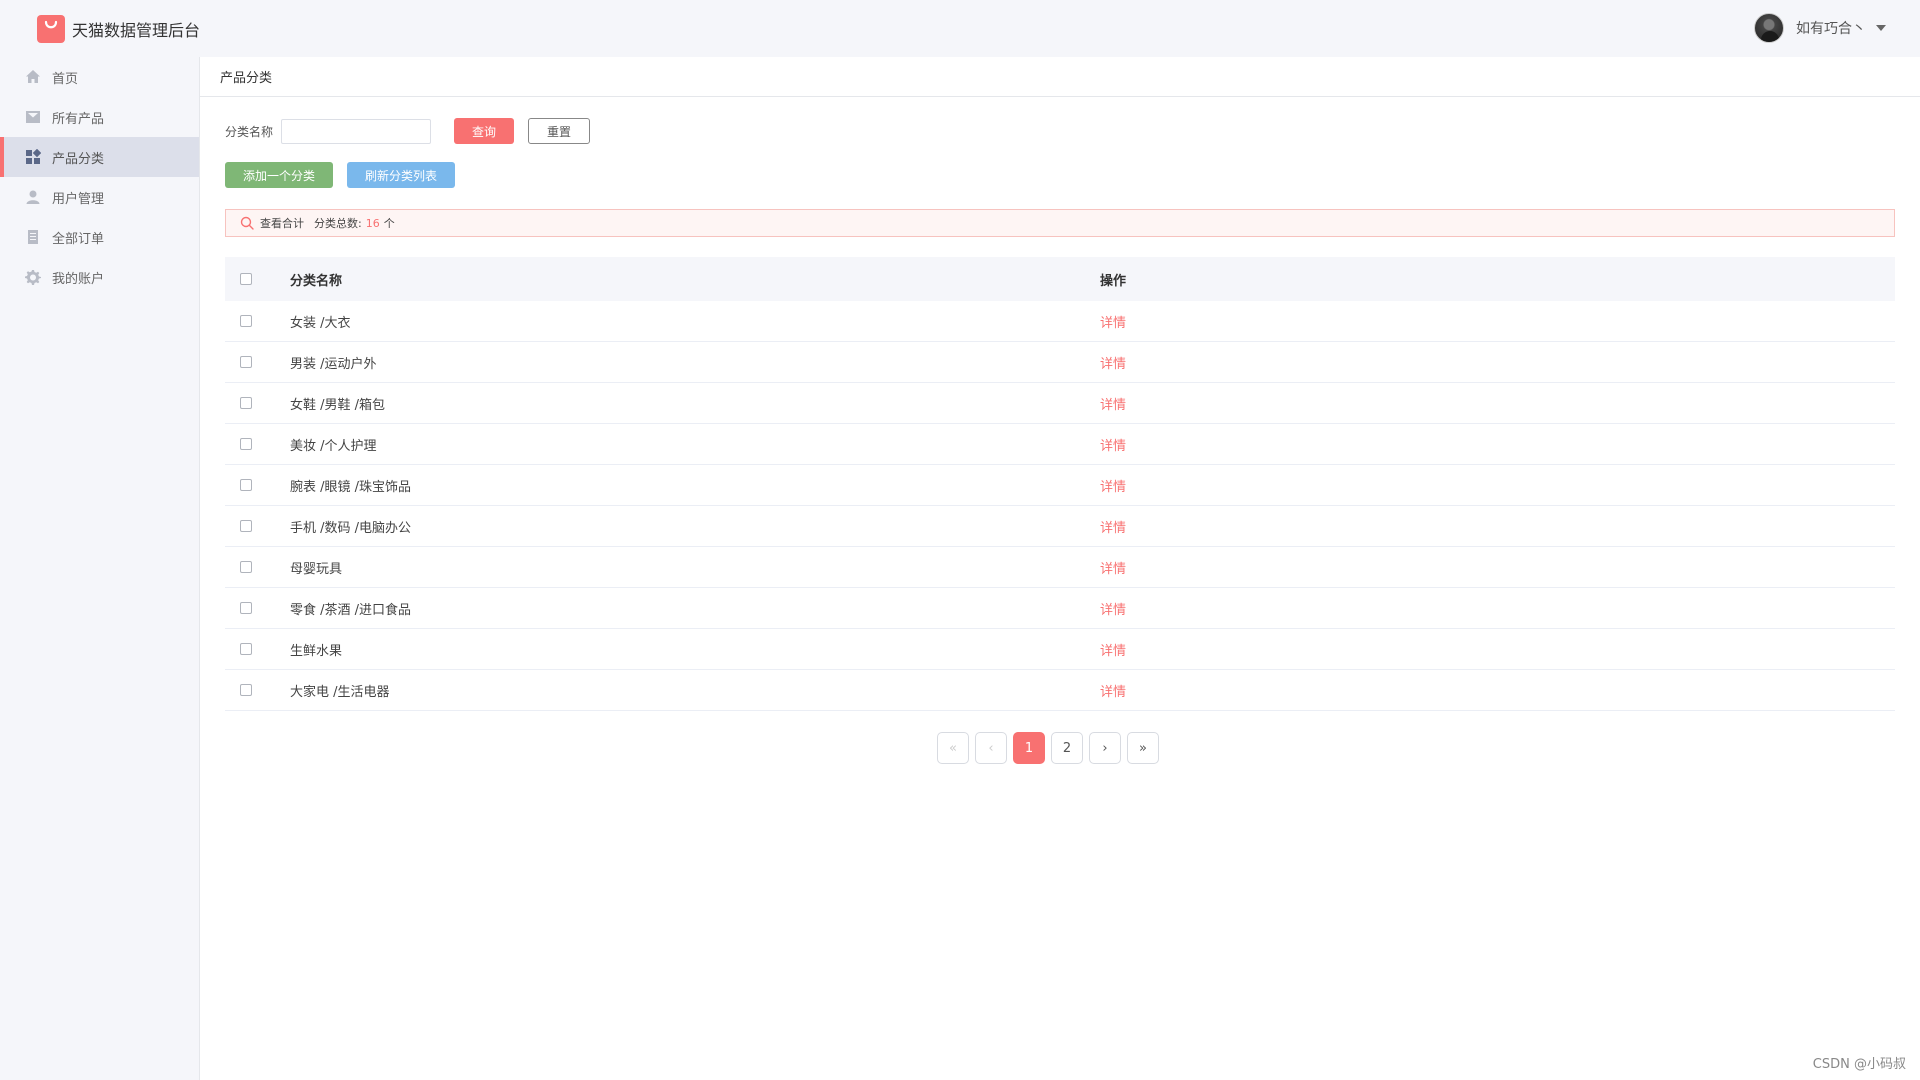 This screenshot has width=1920, height=1080. What do you see at coordinates (333, 364) in the screenshot?
I see `category-name-cell: 男装 /运动户外` at bounding box center [333, 364].